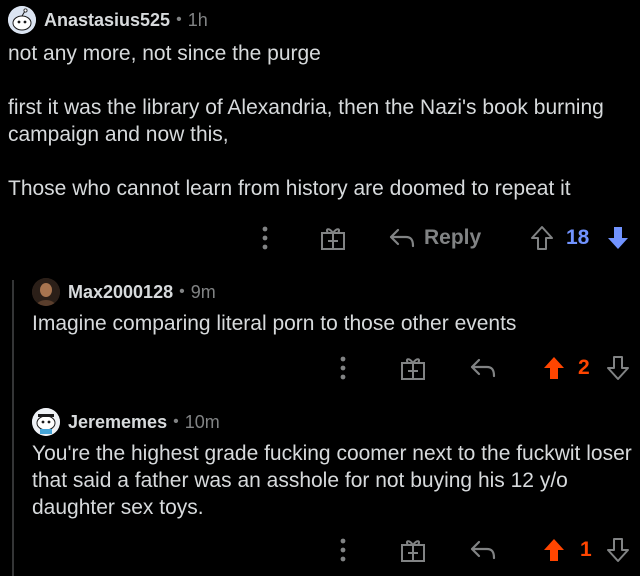 Image resolution: width=640 pixels, height=576 pixels. I want to click on comment-header: Jerememes • 10m, so click(126, 422).